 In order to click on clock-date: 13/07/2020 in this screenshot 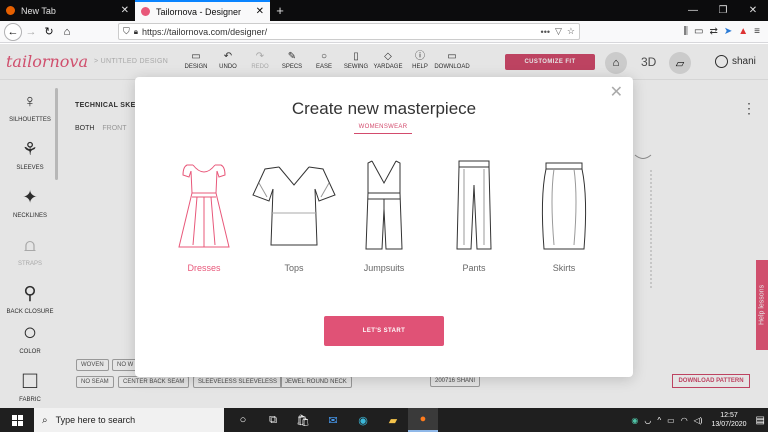, I will do `click(729, 424)`.